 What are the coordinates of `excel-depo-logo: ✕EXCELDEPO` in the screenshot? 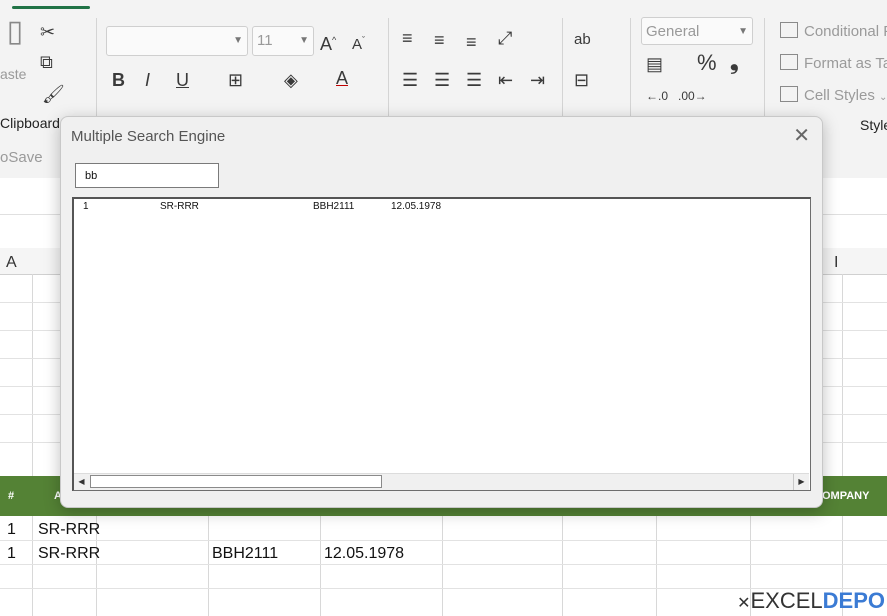 It's located at (811, 601).